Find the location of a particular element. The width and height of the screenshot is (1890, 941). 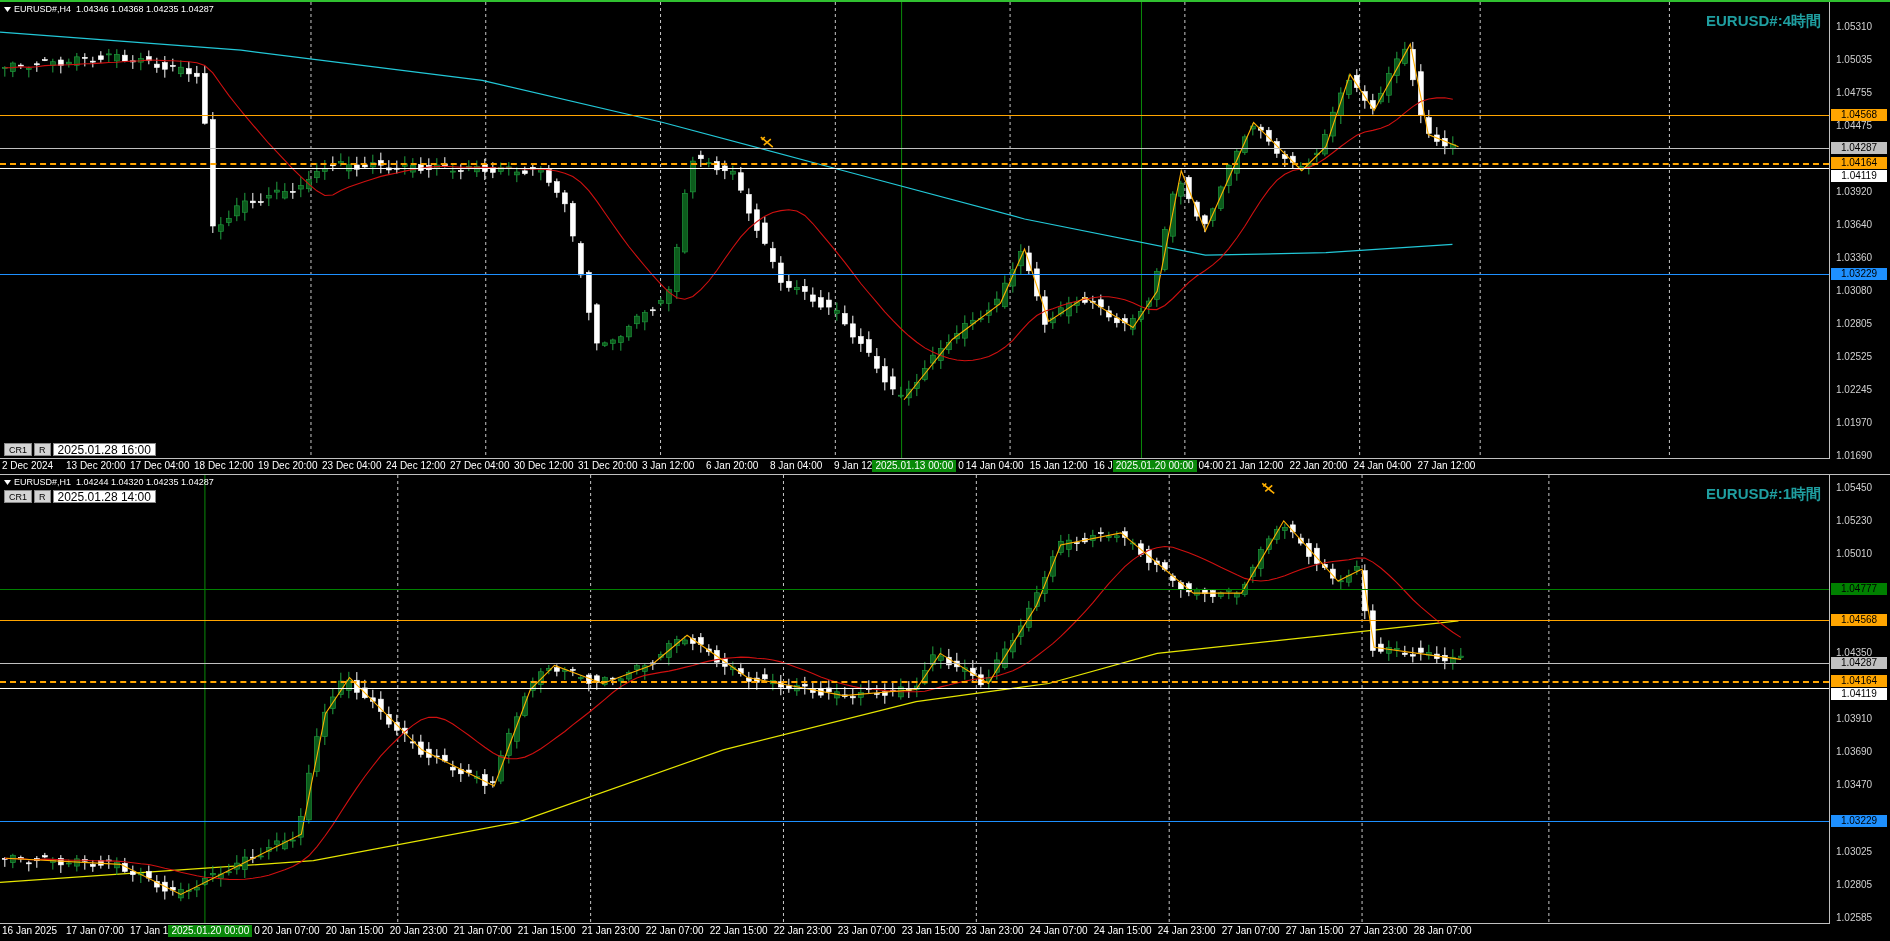

time-axis-label: 15 Jan 12:00 is located at coordinates (1058, 465).